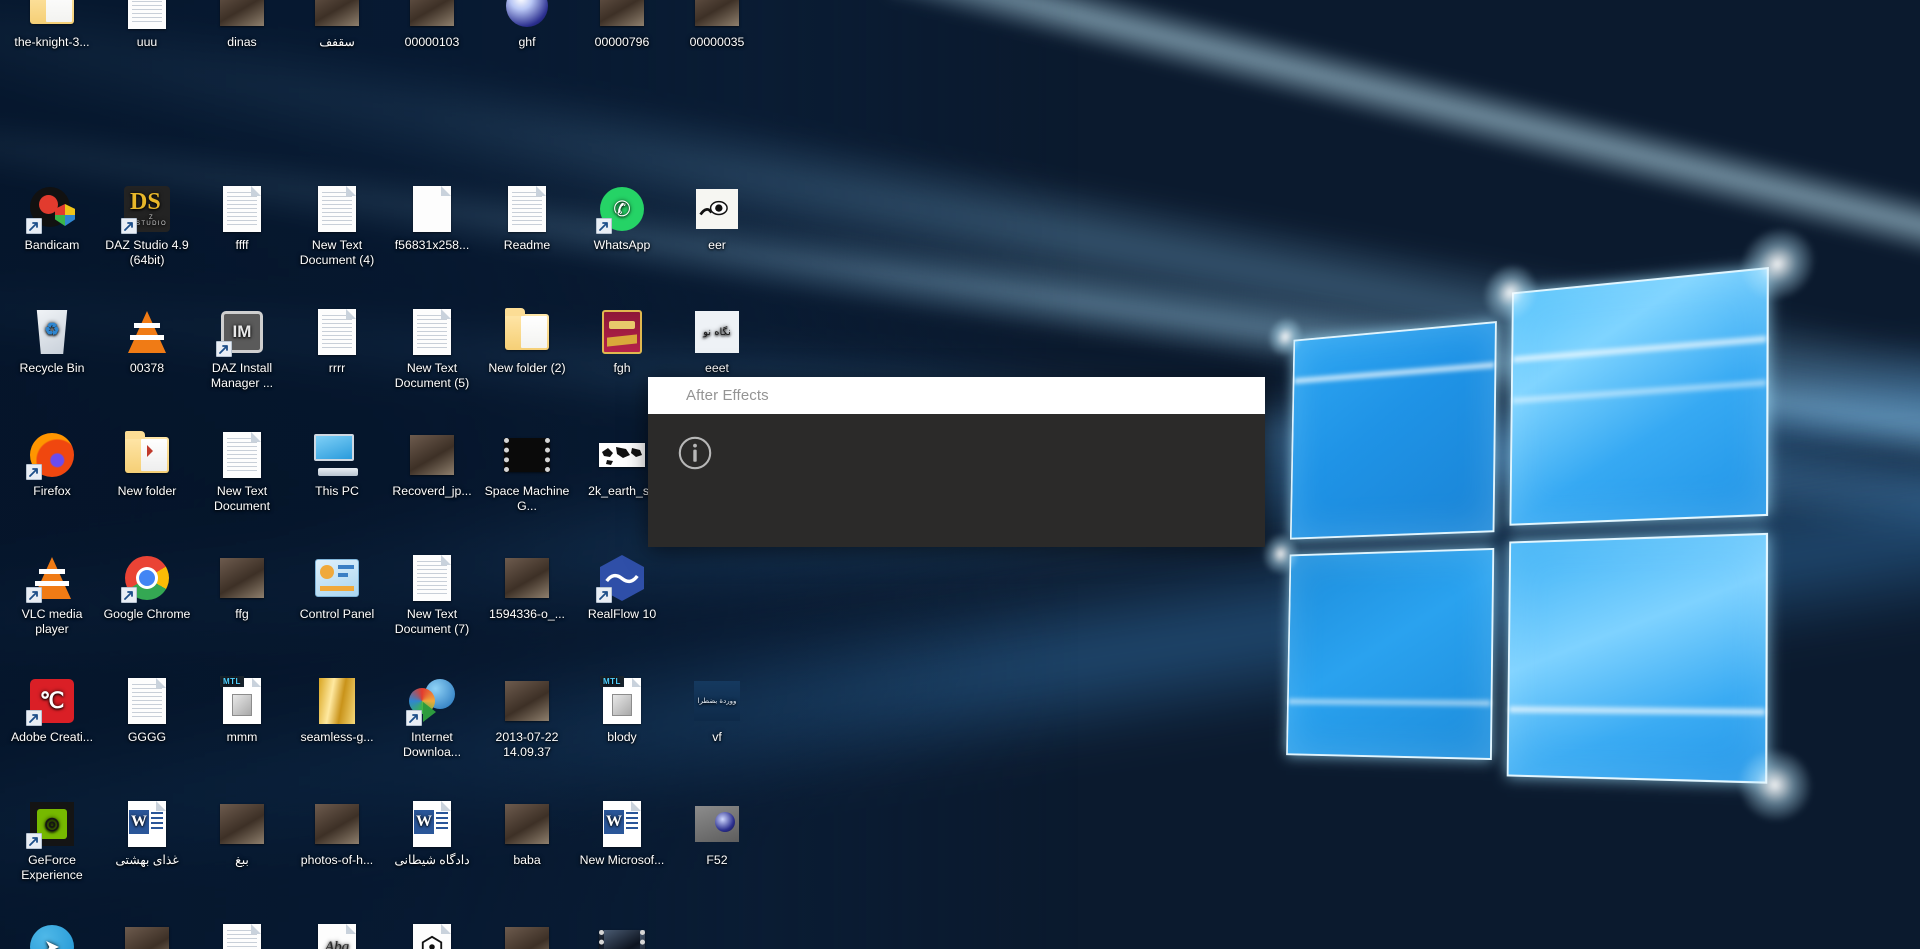  What do you see at coordinates (337, 455) in the screenshot?
I see `this-pc-icon` at bounding box center [337, 455].